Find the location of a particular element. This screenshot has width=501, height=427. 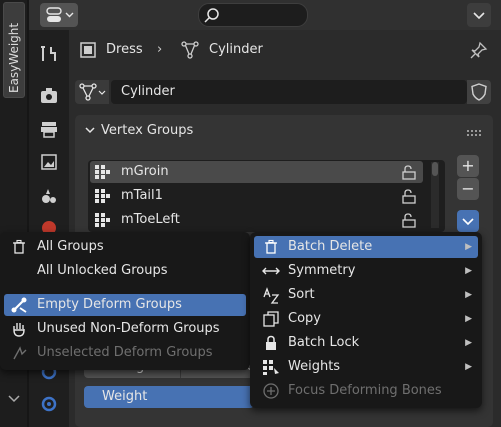

sidebar-tab-label: EasyWeight is located at coordinates (14, 57).